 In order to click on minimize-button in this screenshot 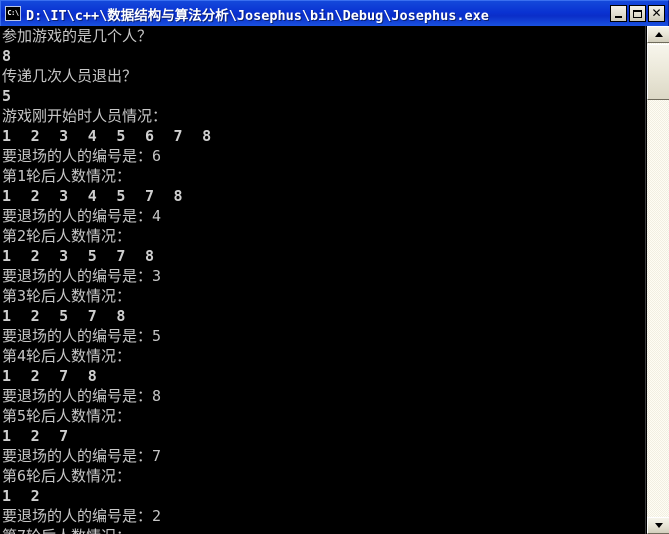, I will do `click(618, 13)`.